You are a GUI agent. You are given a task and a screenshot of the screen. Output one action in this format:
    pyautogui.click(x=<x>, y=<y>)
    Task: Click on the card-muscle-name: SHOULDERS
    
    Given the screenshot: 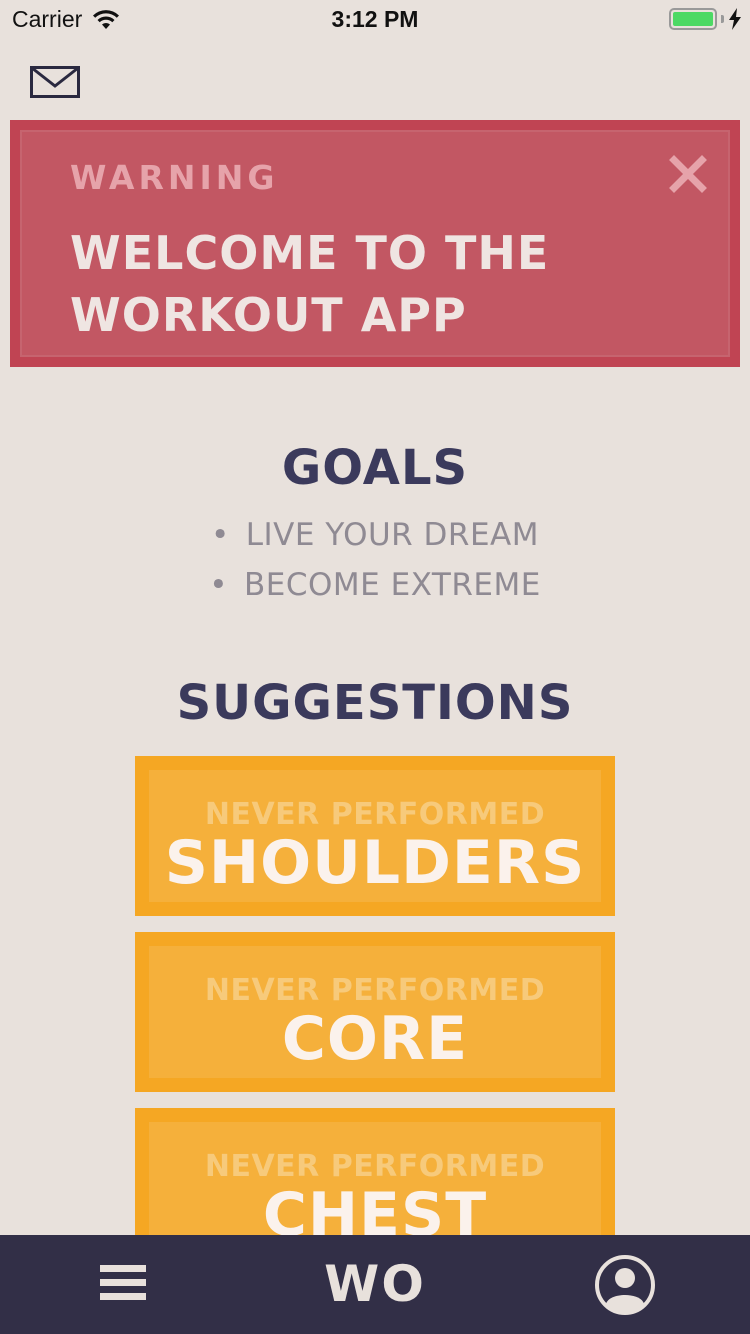 What is the action you would take?
    pyautogui.click(x=375, y=863)
    